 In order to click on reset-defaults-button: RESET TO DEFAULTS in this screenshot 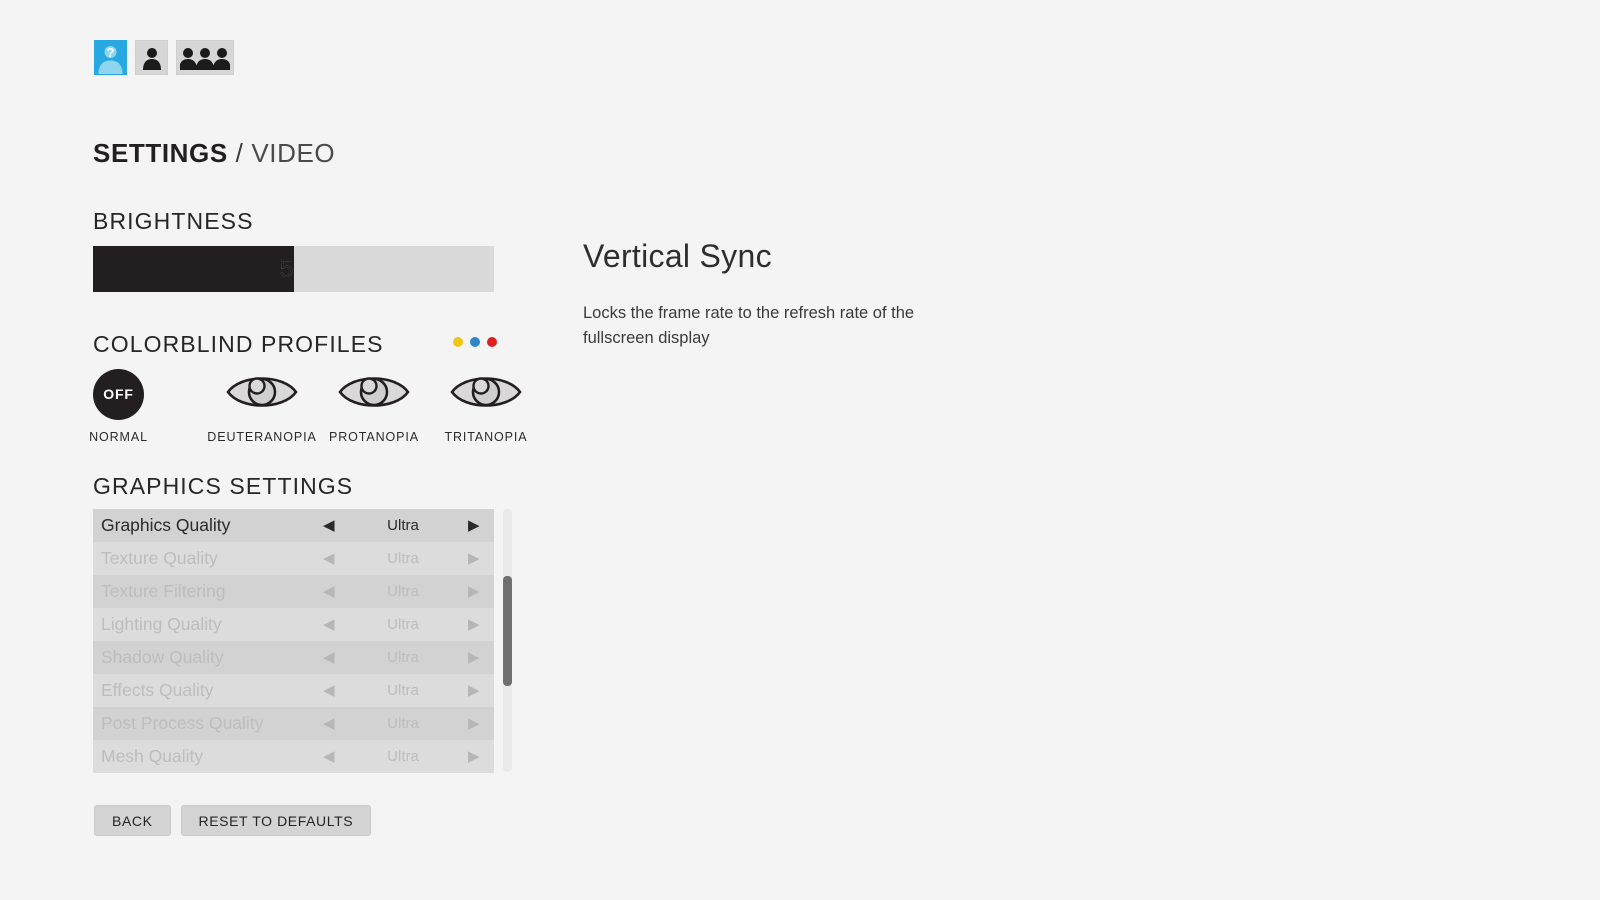, I will do `click(276, 820)`.